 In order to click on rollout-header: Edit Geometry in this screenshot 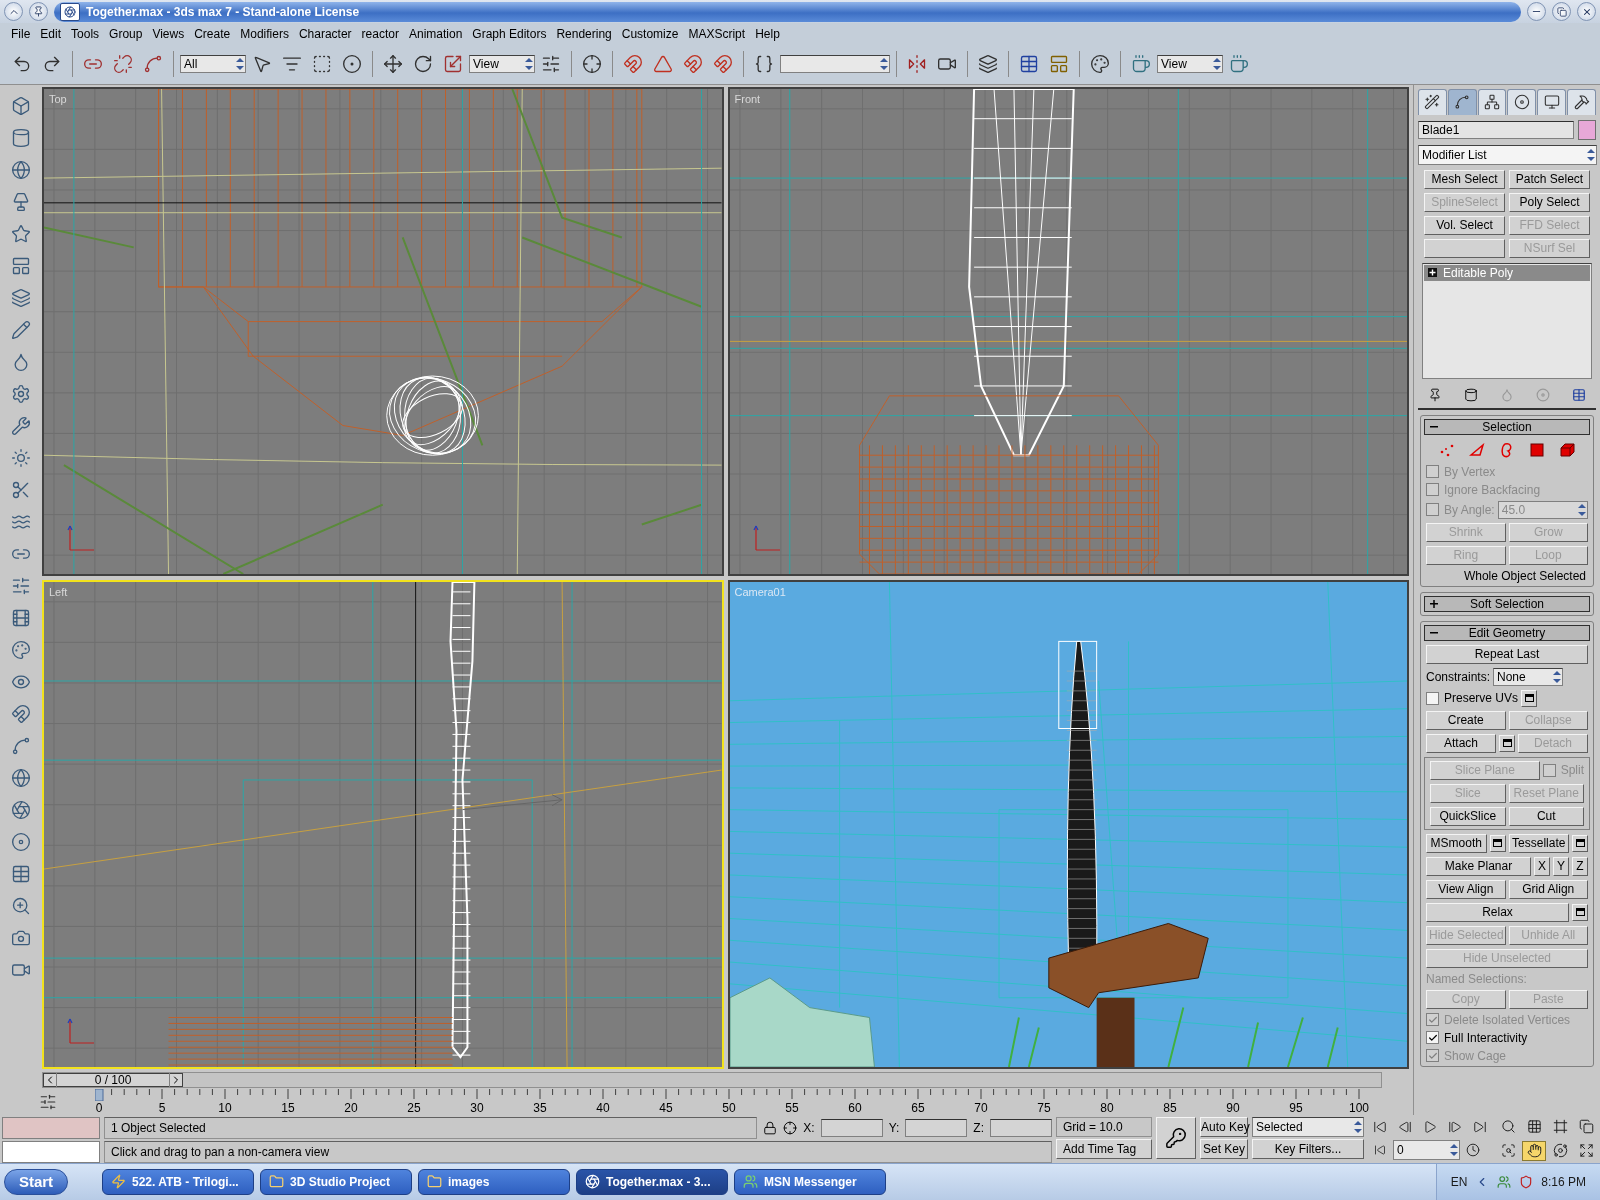, I will do `click(1507, 633)`.